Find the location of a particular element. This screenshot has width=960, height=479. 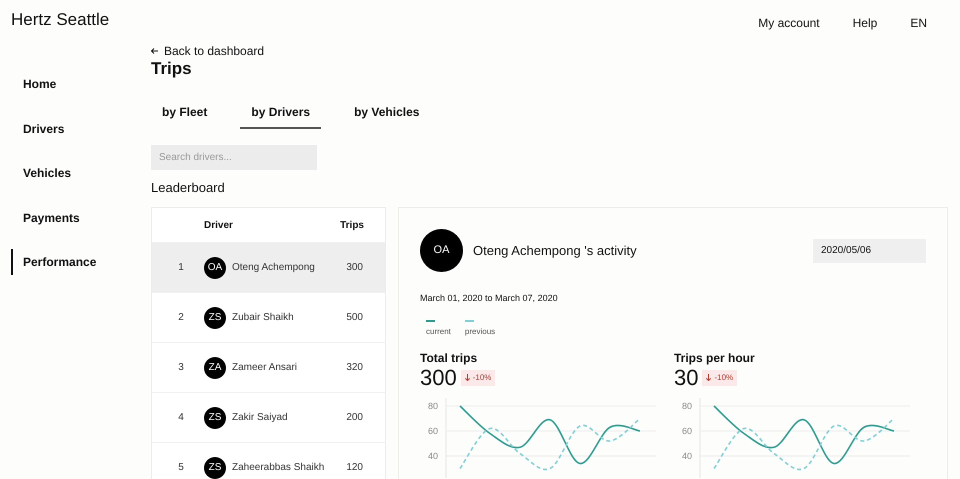

trips-count: 320 is located at coordinates (354, 368).